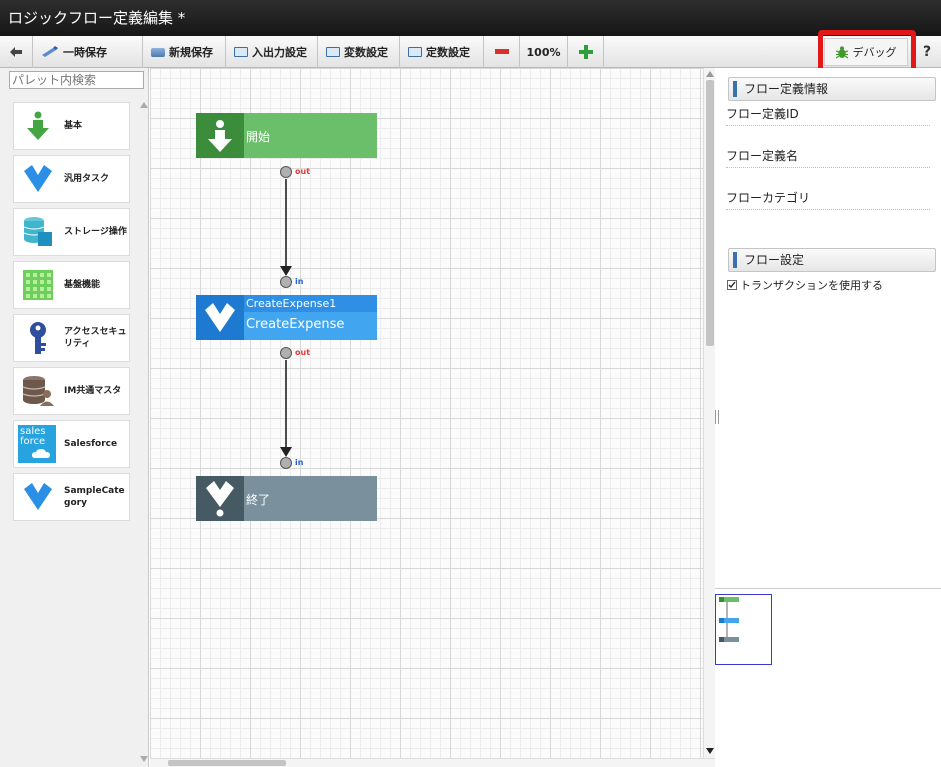 The height and width of the screenshot is (767, 941). Describe the element at coordinates (38, 179) in the screenshot. I see `generic-task-icon` at that location.